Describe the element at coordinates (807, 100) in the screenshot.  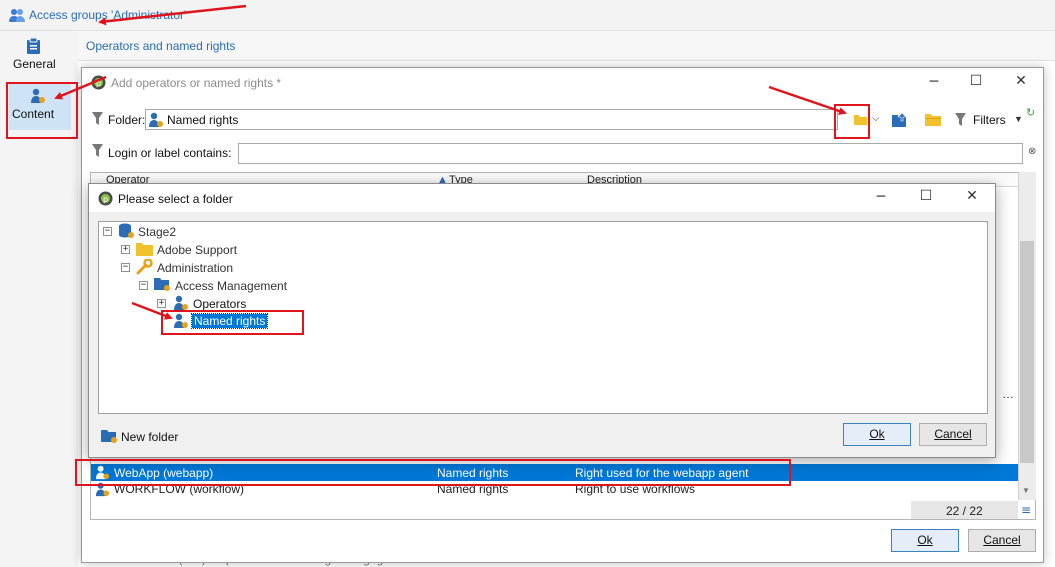
I see `arrow-to-folder-picker` at that location.